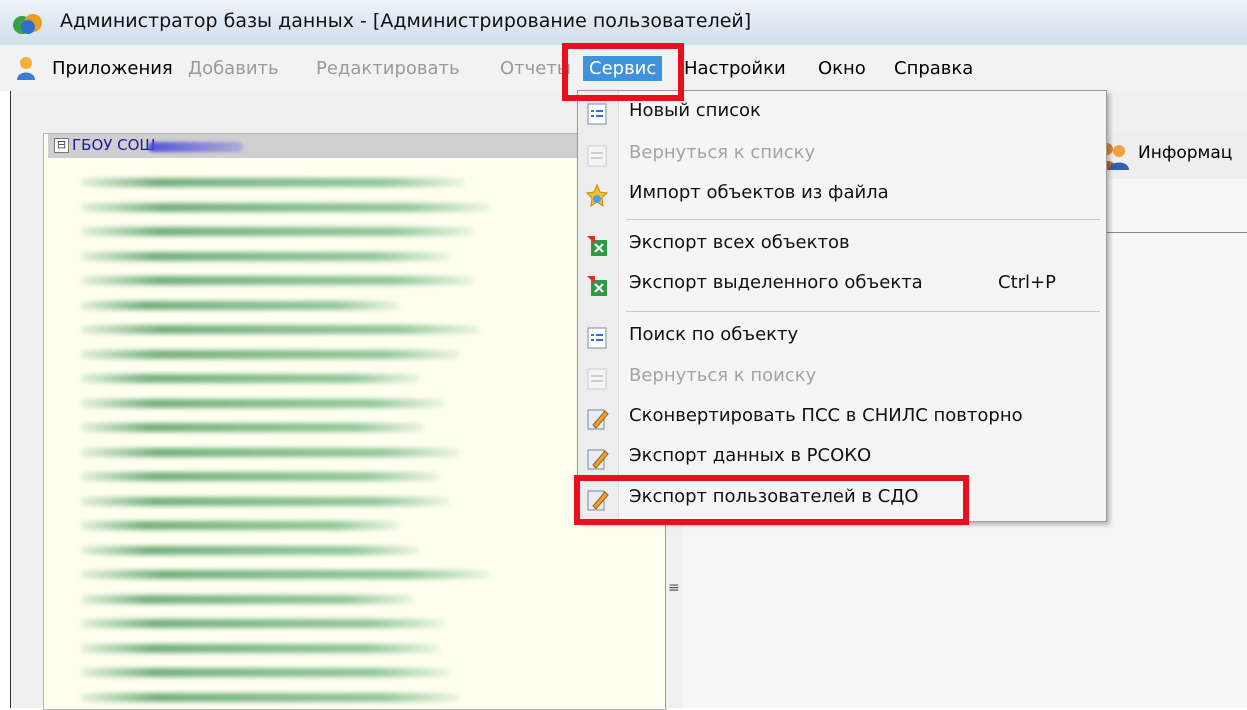 The height and width of the screenshot is (710, 1247). What do you see at coordinates (695, 110) in the screenshot?
I see `menu-item-label: Новый список` at bounding box center [695, 110].